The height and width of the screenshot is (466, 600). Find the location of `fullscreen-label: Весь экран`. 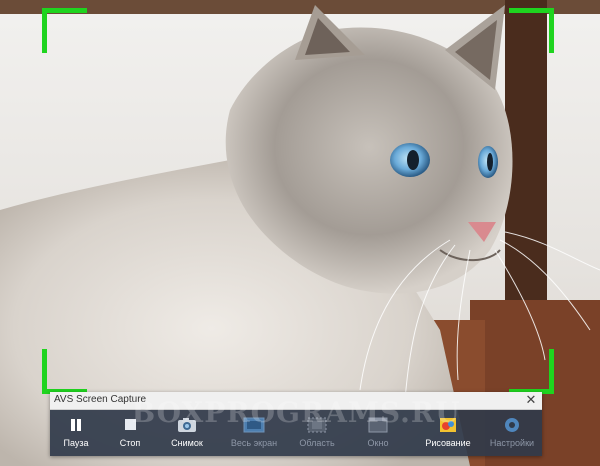

fullscreen-label: Весь экран is located at coordinates (254, 443).